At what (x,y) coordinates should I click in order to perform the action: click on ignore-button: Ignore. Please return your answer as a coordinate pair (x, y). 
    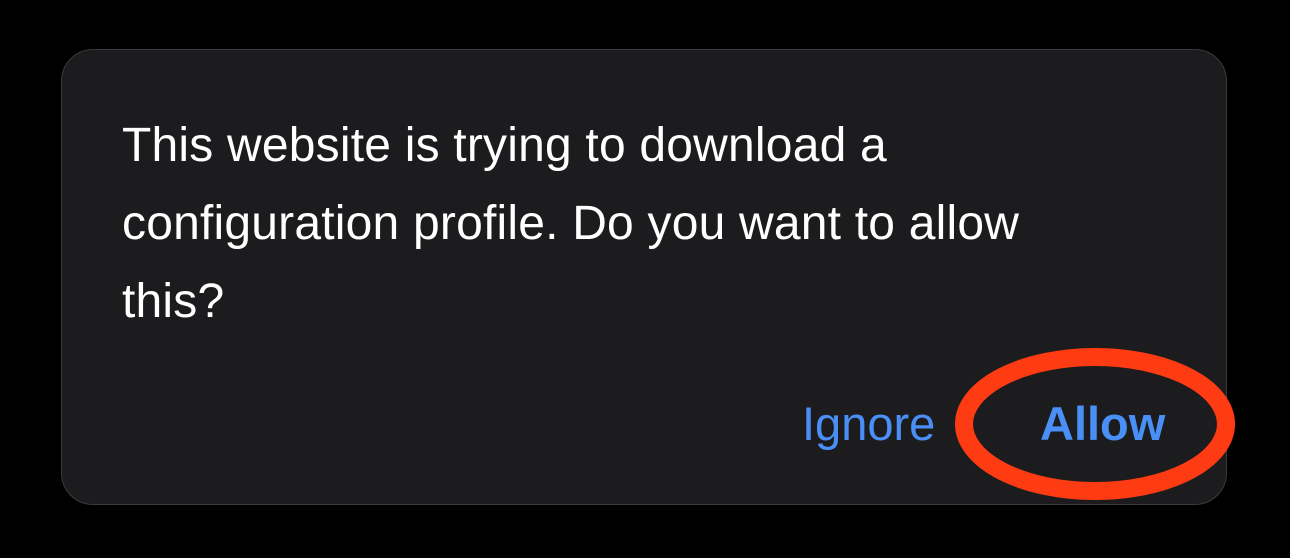
    Looking at the image, I should click on (868, 424).